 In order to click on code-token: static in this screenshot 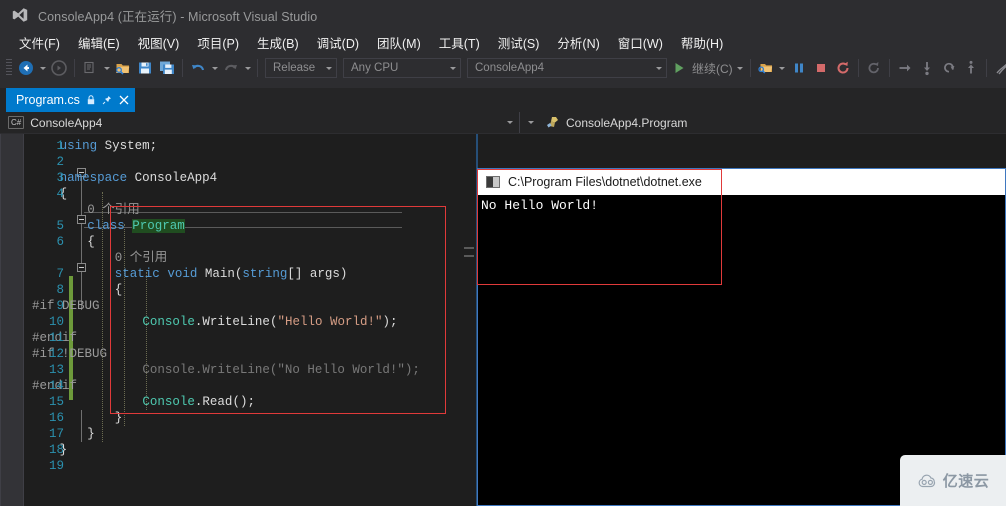, I will do `click(137, 274)`.